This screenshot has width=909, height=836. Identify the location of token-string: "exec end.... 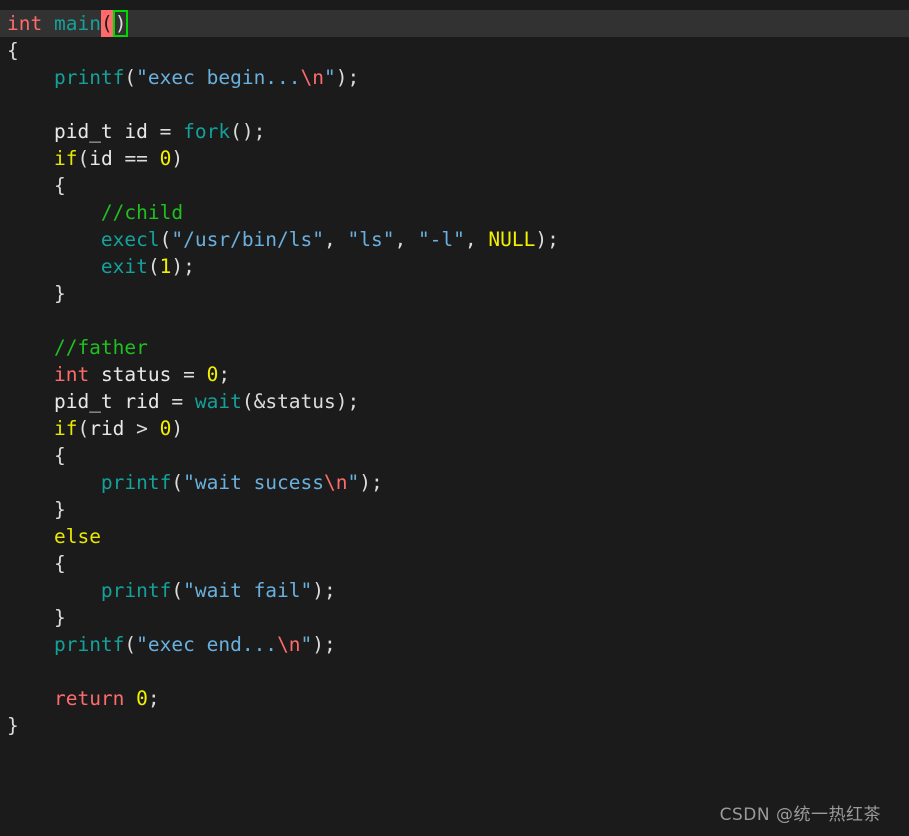
(207, 644).